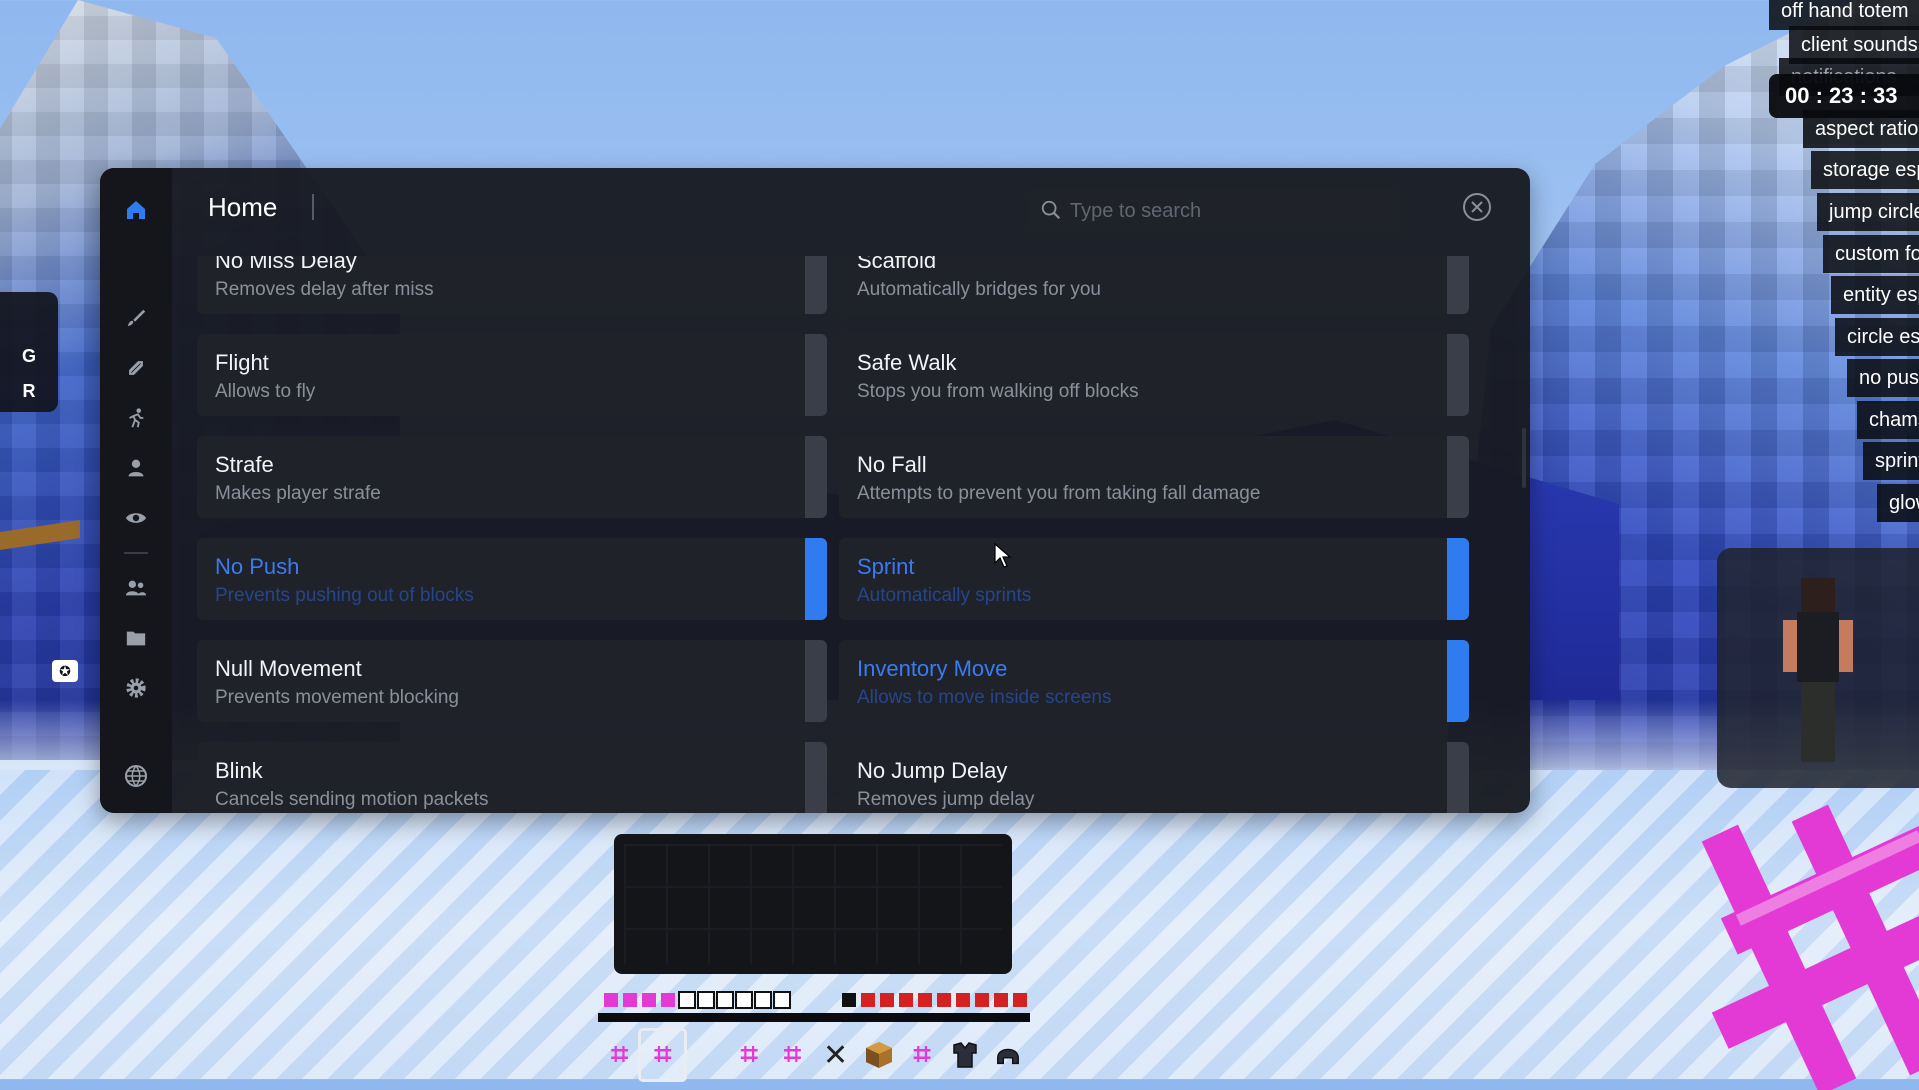 The width and height of the screenshot is (1919, 1090). Describe the element at coordinates (512, 285) in the screenshot. I see `module-card-no-miss-delay: No Miss Delay Removes delay after miss` at that location.